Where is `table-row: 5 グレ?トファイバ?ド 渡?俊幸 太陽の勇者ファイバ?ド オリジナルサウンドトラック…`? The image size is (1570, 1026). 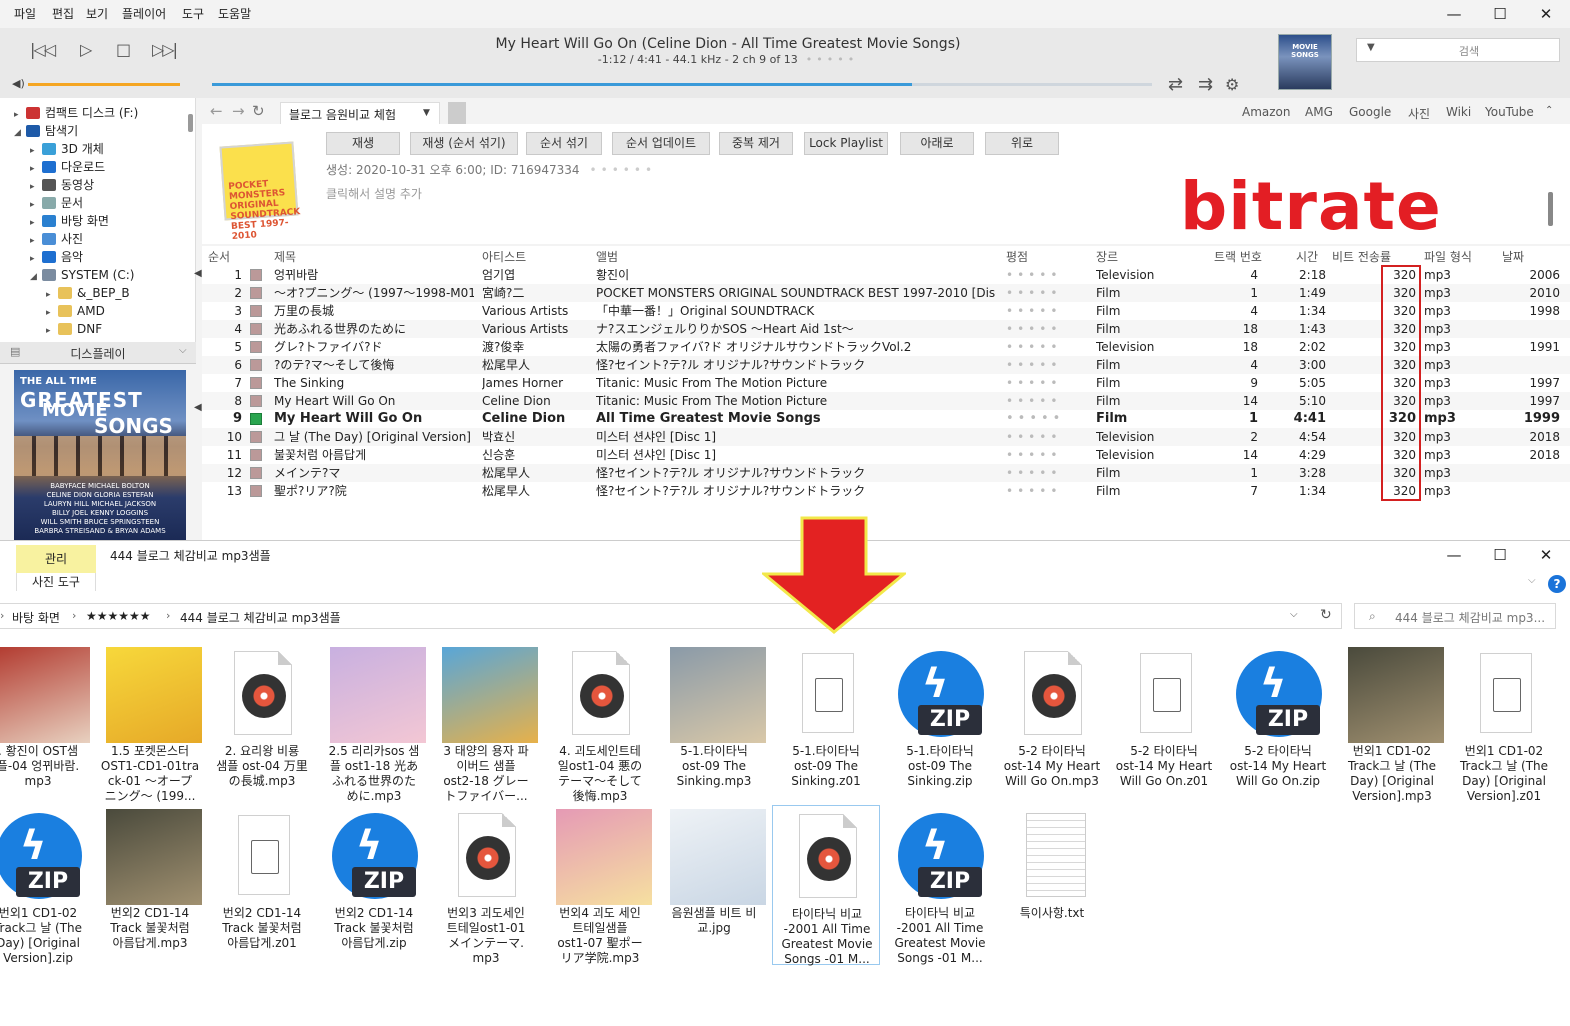 table-row: 5 グレ?トファイバ?ド 渡?俊幸 太陽の勇者ファイバ?ド オリジナルサウンドトラック… is located at coordinates (886, 347).